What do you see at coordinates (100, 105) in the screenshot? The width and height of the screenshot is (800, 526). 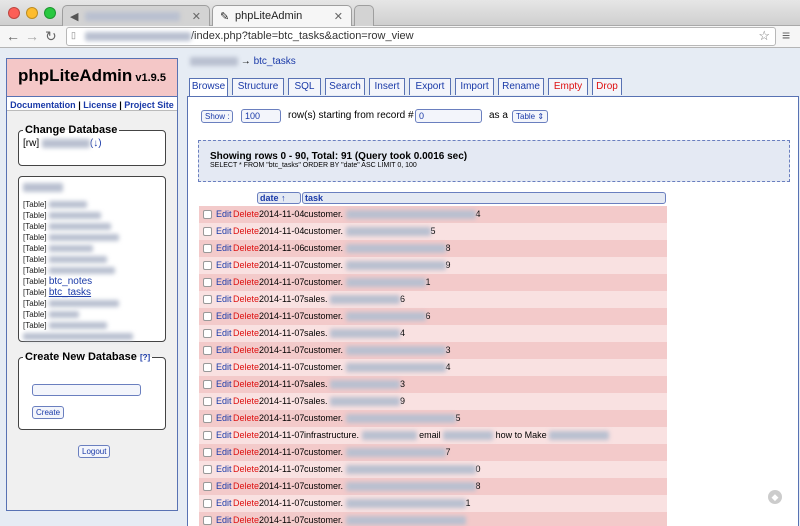 I see `license-link: License` at bounding box center [100, 105].